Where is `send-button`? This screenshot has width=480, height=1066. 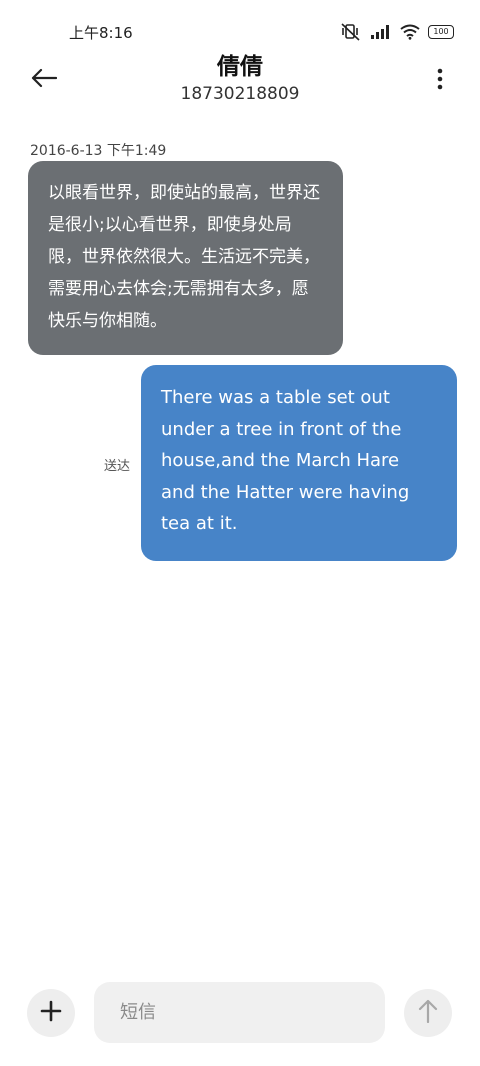 send-button is located at coordinates (428, 1013).